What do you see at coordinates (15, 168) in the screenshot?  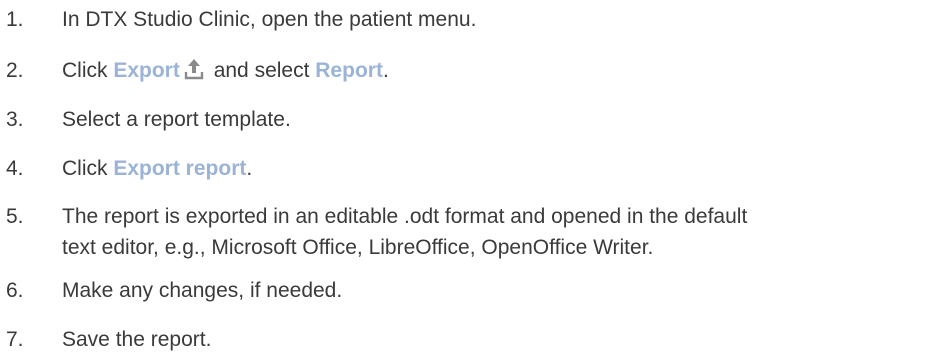 I see `step-number: 4.` at bounding box center [15, 168].